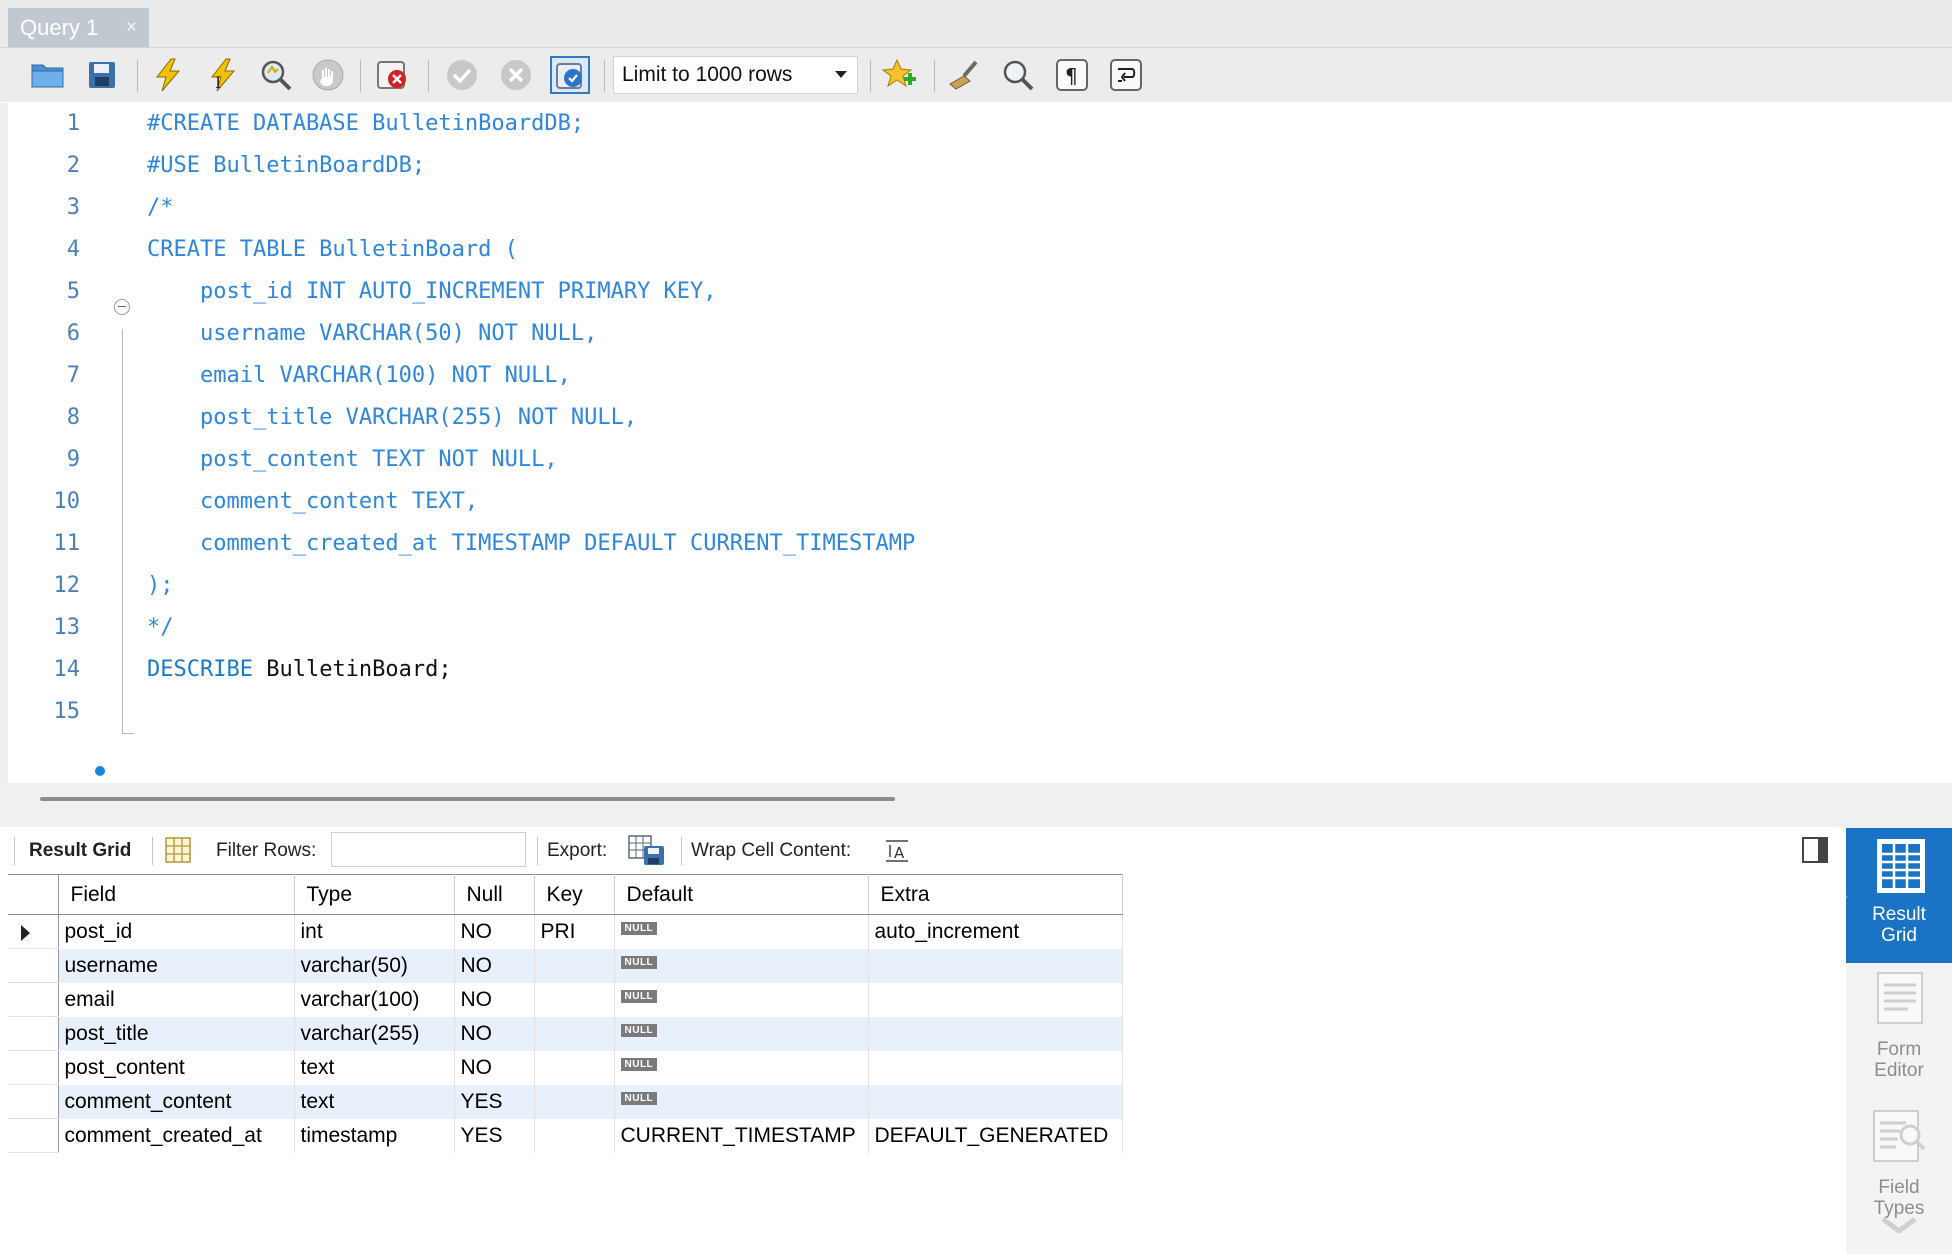  What do you see at coordinates (995, 931) in the screenshot?
I see `table-cell: auto_increment` at bounding box center [995, 931].